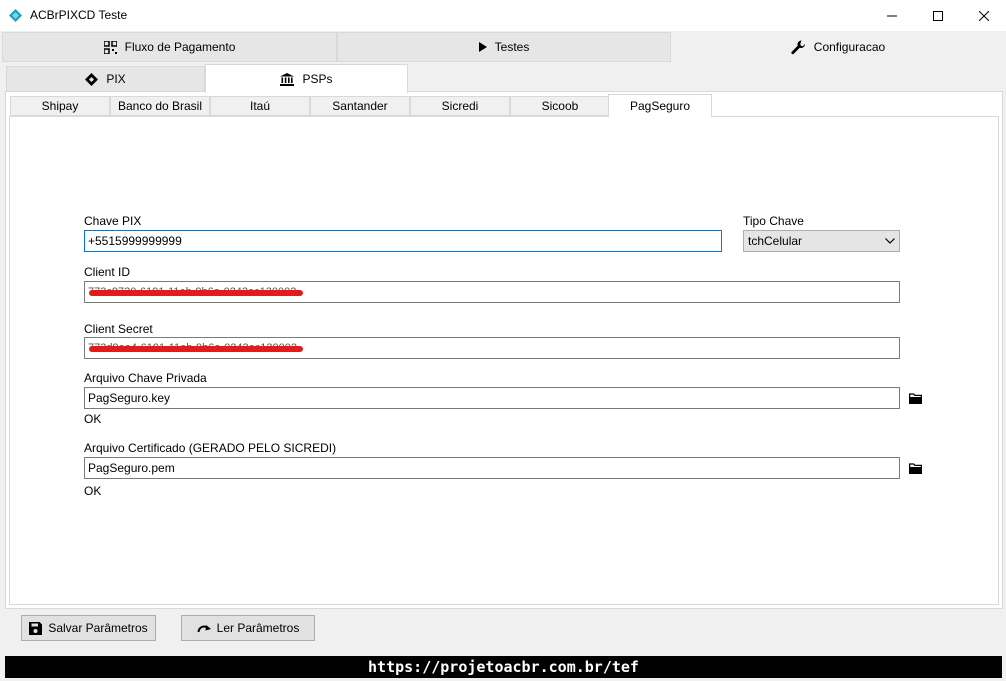 The height and width of the screenshot is (681, 1006). What do you see at coordinates (107, 272) in the screenshot?
I see `client-id-label: Client ID` at bounding box center [107, 272].